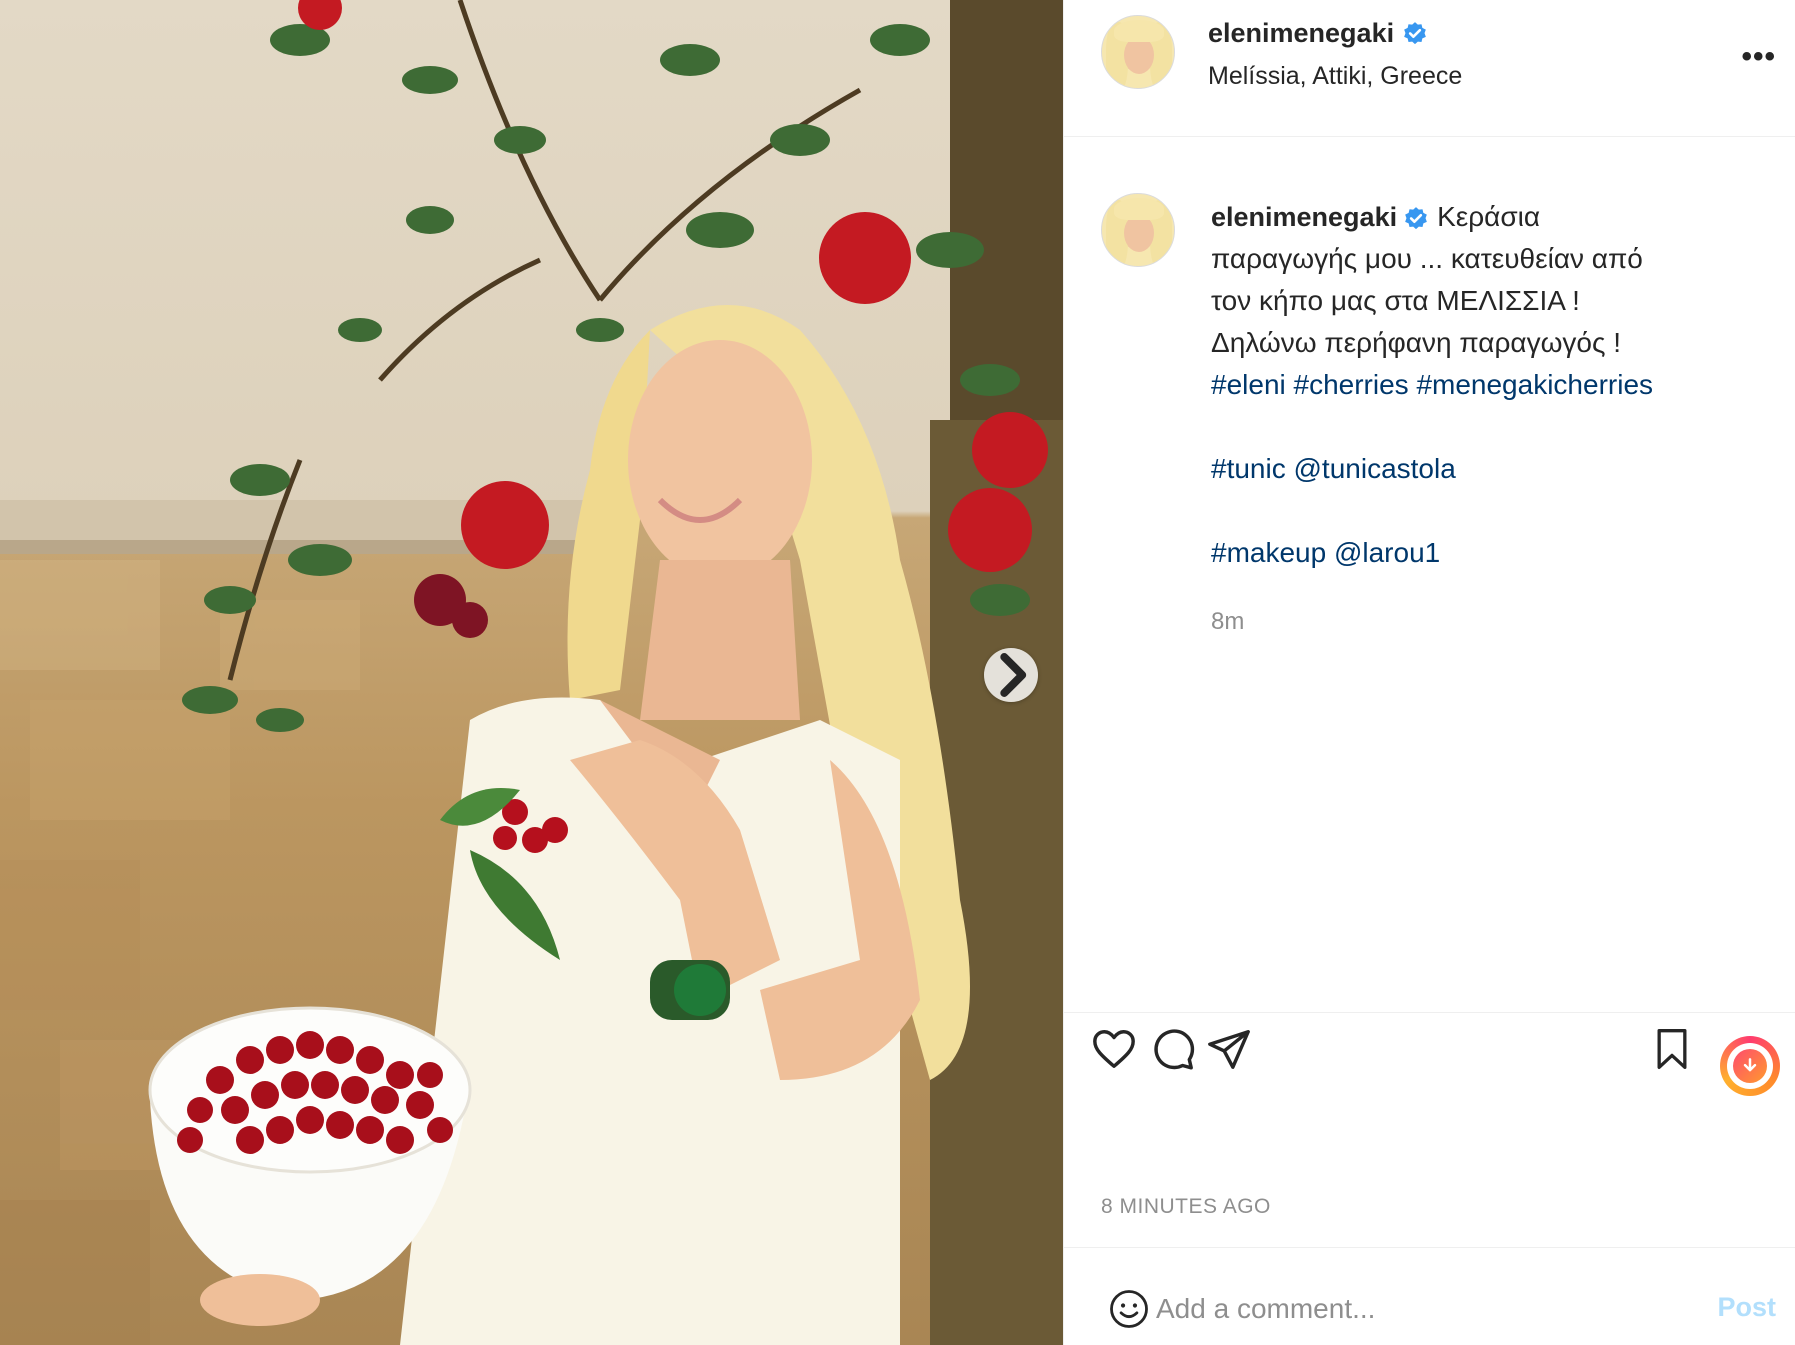 The image size is (1795, 1345). Describe the element at coordinates (1429, 1012) in the screenshot. I see `divider` at that location.